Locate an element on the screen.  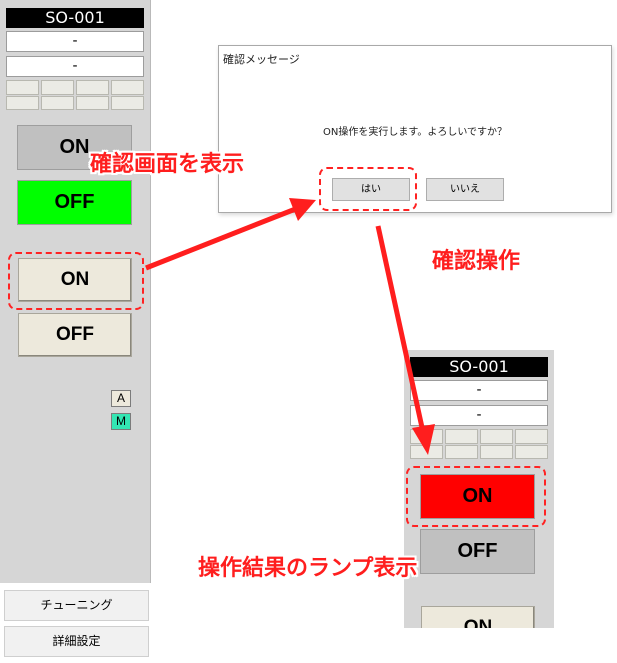
result-lamp-highlight is located at coordinates (476, 496).